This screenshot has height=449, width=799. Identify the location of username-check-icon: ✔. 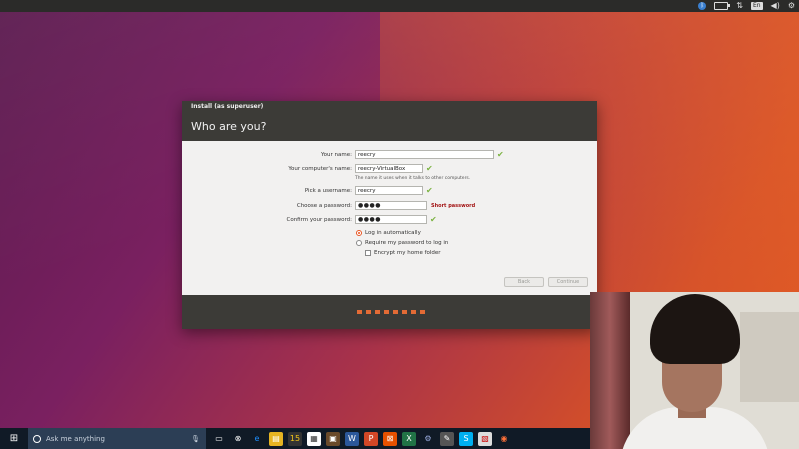
(429, 190).